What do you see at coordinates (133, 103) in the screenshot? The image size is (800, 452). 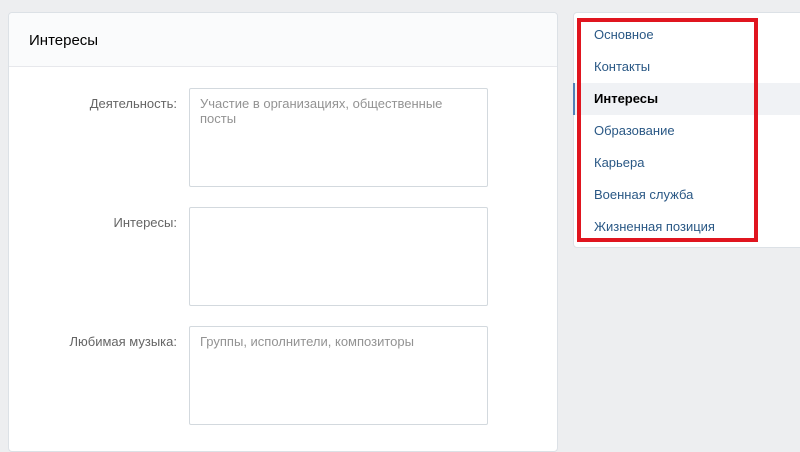 I see `activities-label: Деятельность:` at bounding box center [133, 103].